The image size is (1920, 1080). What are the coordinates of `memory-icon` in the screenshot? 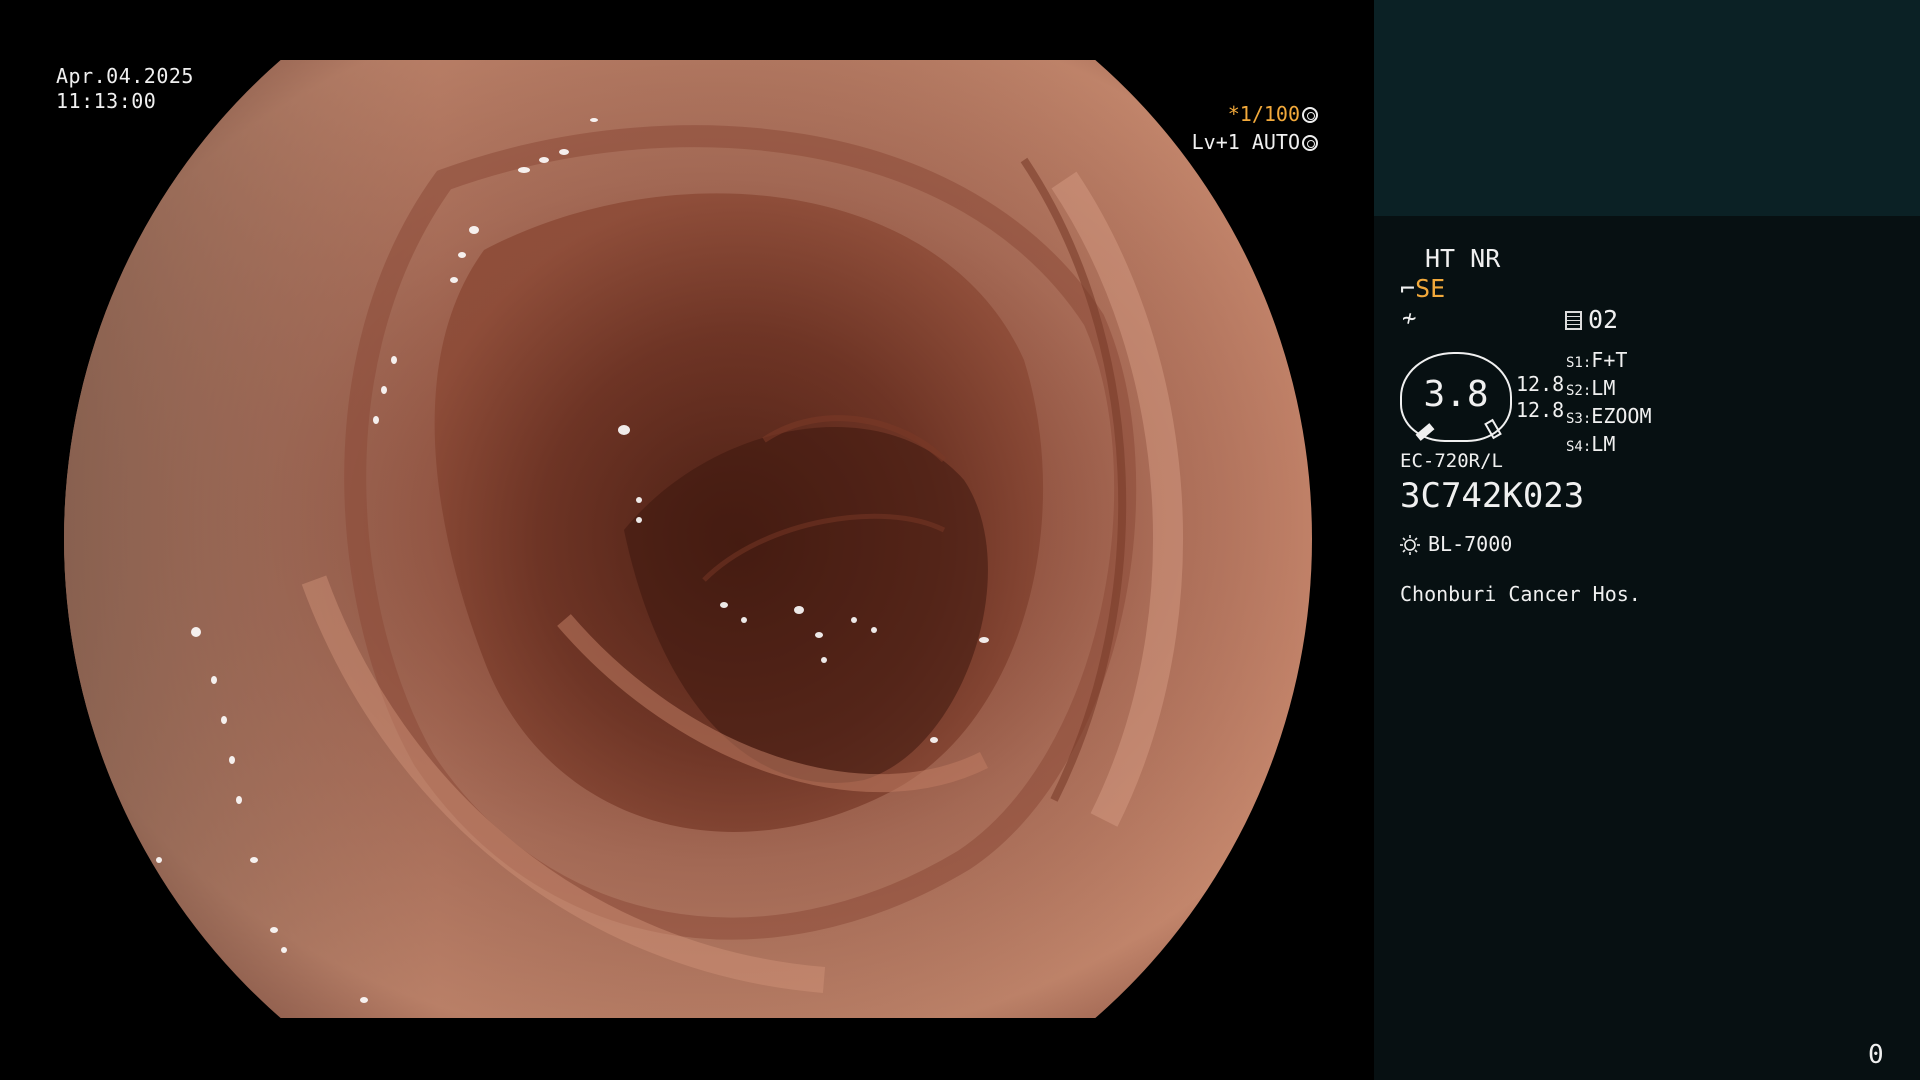 It's located at (1573, 320).